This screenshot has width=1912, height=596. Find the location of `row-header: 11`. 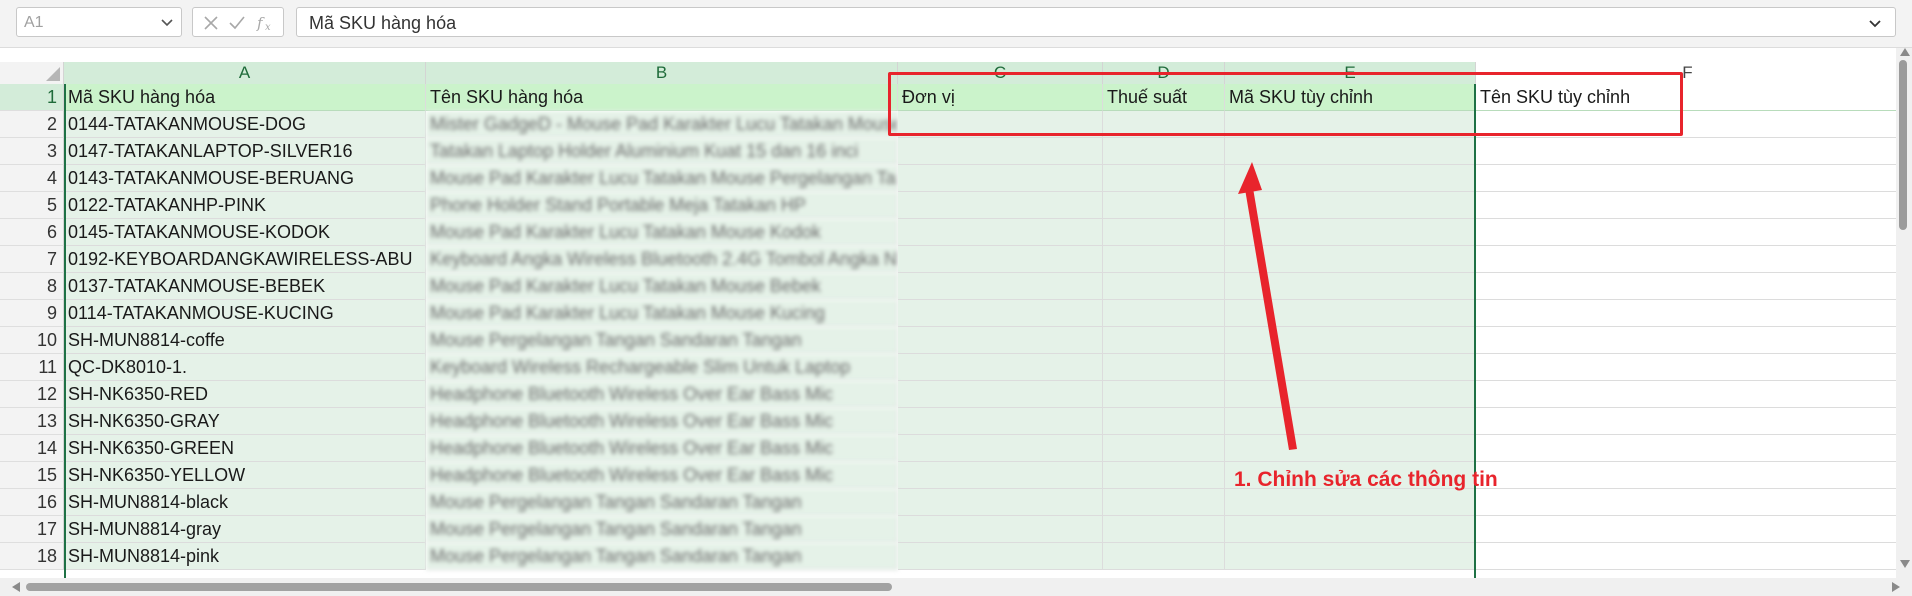

row-header: 11 is located at coordinates (32, 367).